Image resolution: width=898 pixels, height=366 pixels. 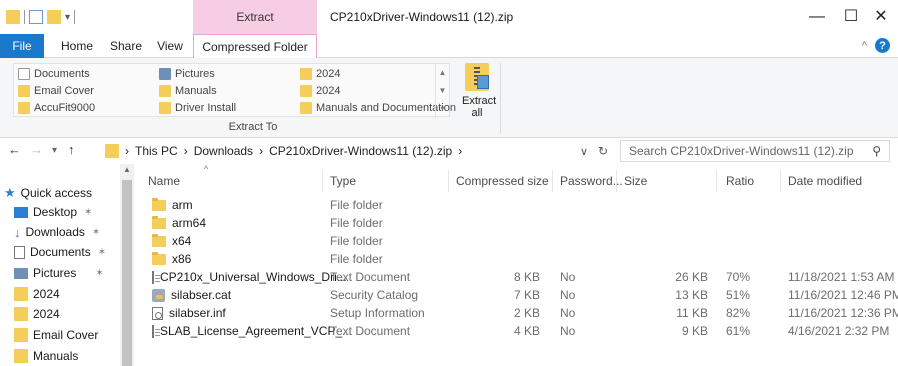 I want to click on file-compressed-size: 7 KB, so click(x=526, y=295).